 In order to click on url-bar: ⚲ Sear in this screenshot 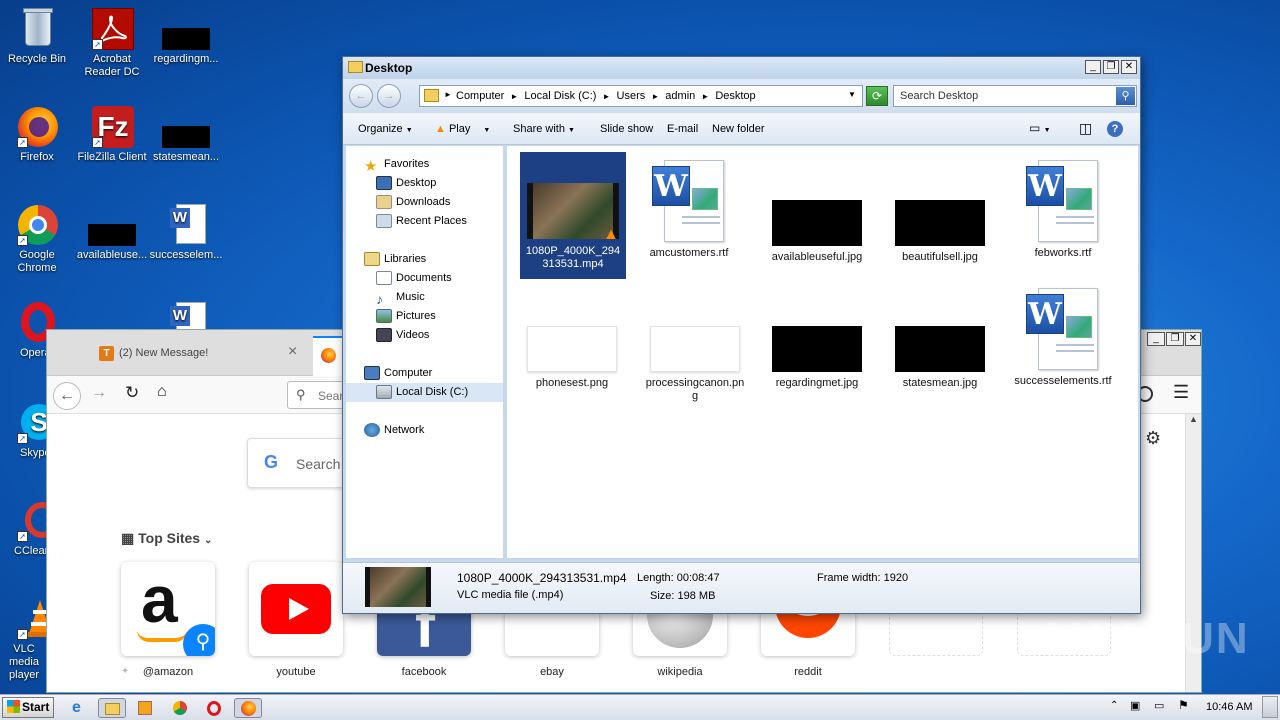, I will do `click(317, 395)`.